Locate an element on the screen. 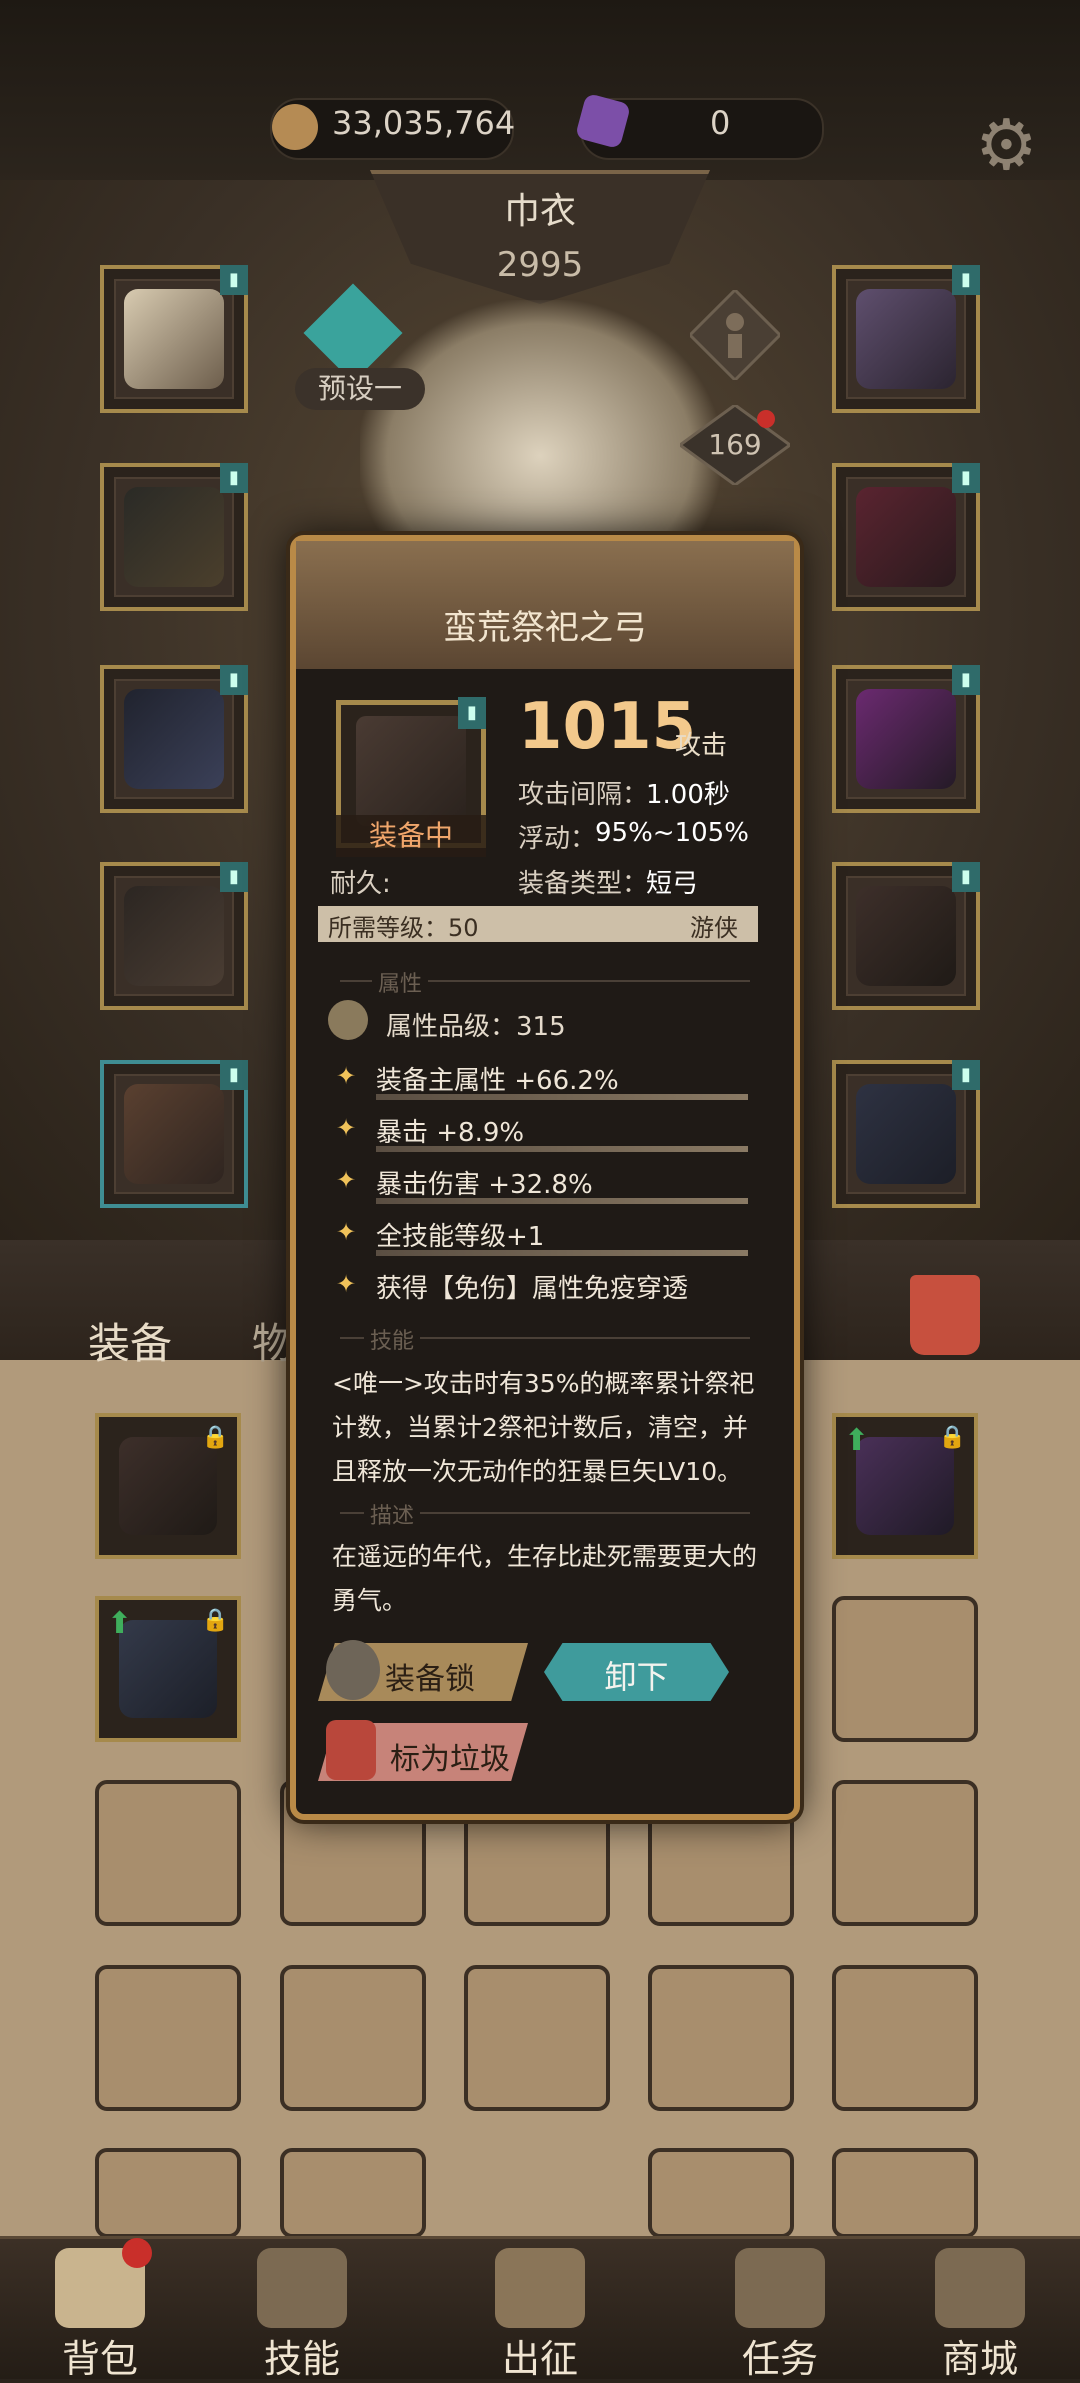 This screenshot has width=1080, height=2383. equip-slot-cloak: ▮ is located at coordinates (174, 739).